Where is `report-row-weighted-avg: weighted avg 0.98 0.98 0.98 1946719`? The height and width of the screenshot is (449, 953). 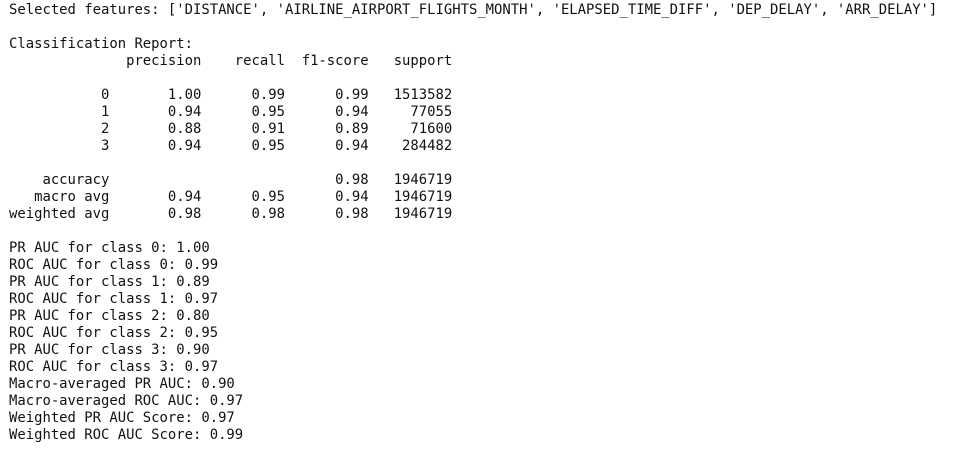
report-row-weighted-avg: weighted avg 0.98 0.98 0.98 1946719 is located at coordinates (231, 214).